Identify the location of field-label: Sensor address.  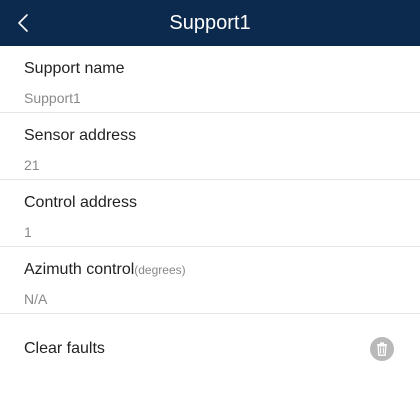
(80, 135).